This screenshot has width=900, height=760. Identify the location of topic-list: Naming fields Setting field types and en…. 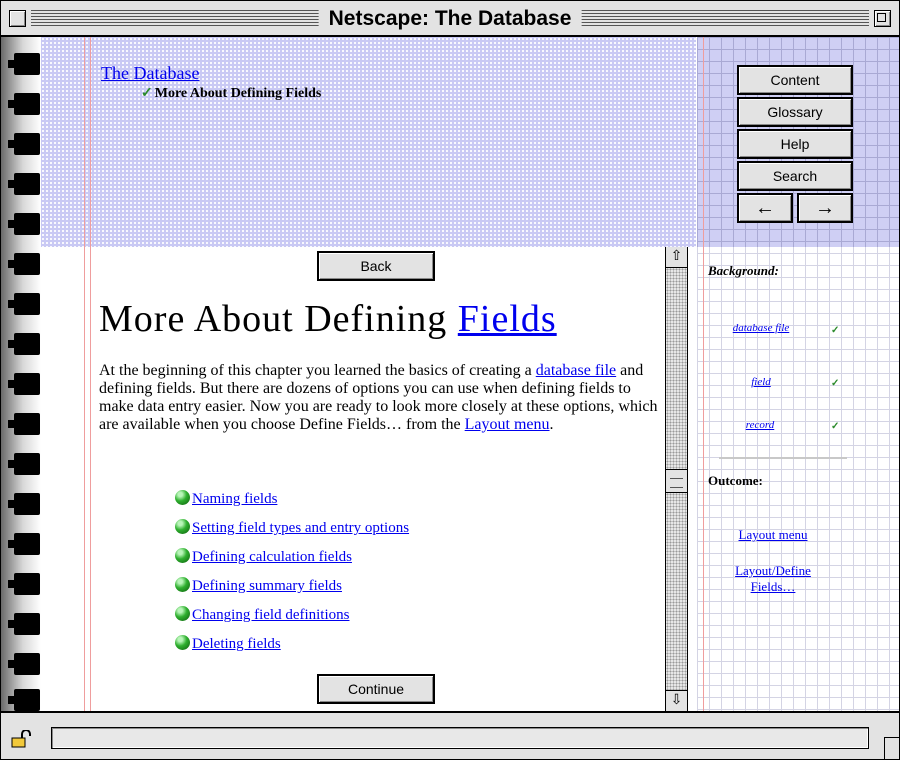
(292, 577).